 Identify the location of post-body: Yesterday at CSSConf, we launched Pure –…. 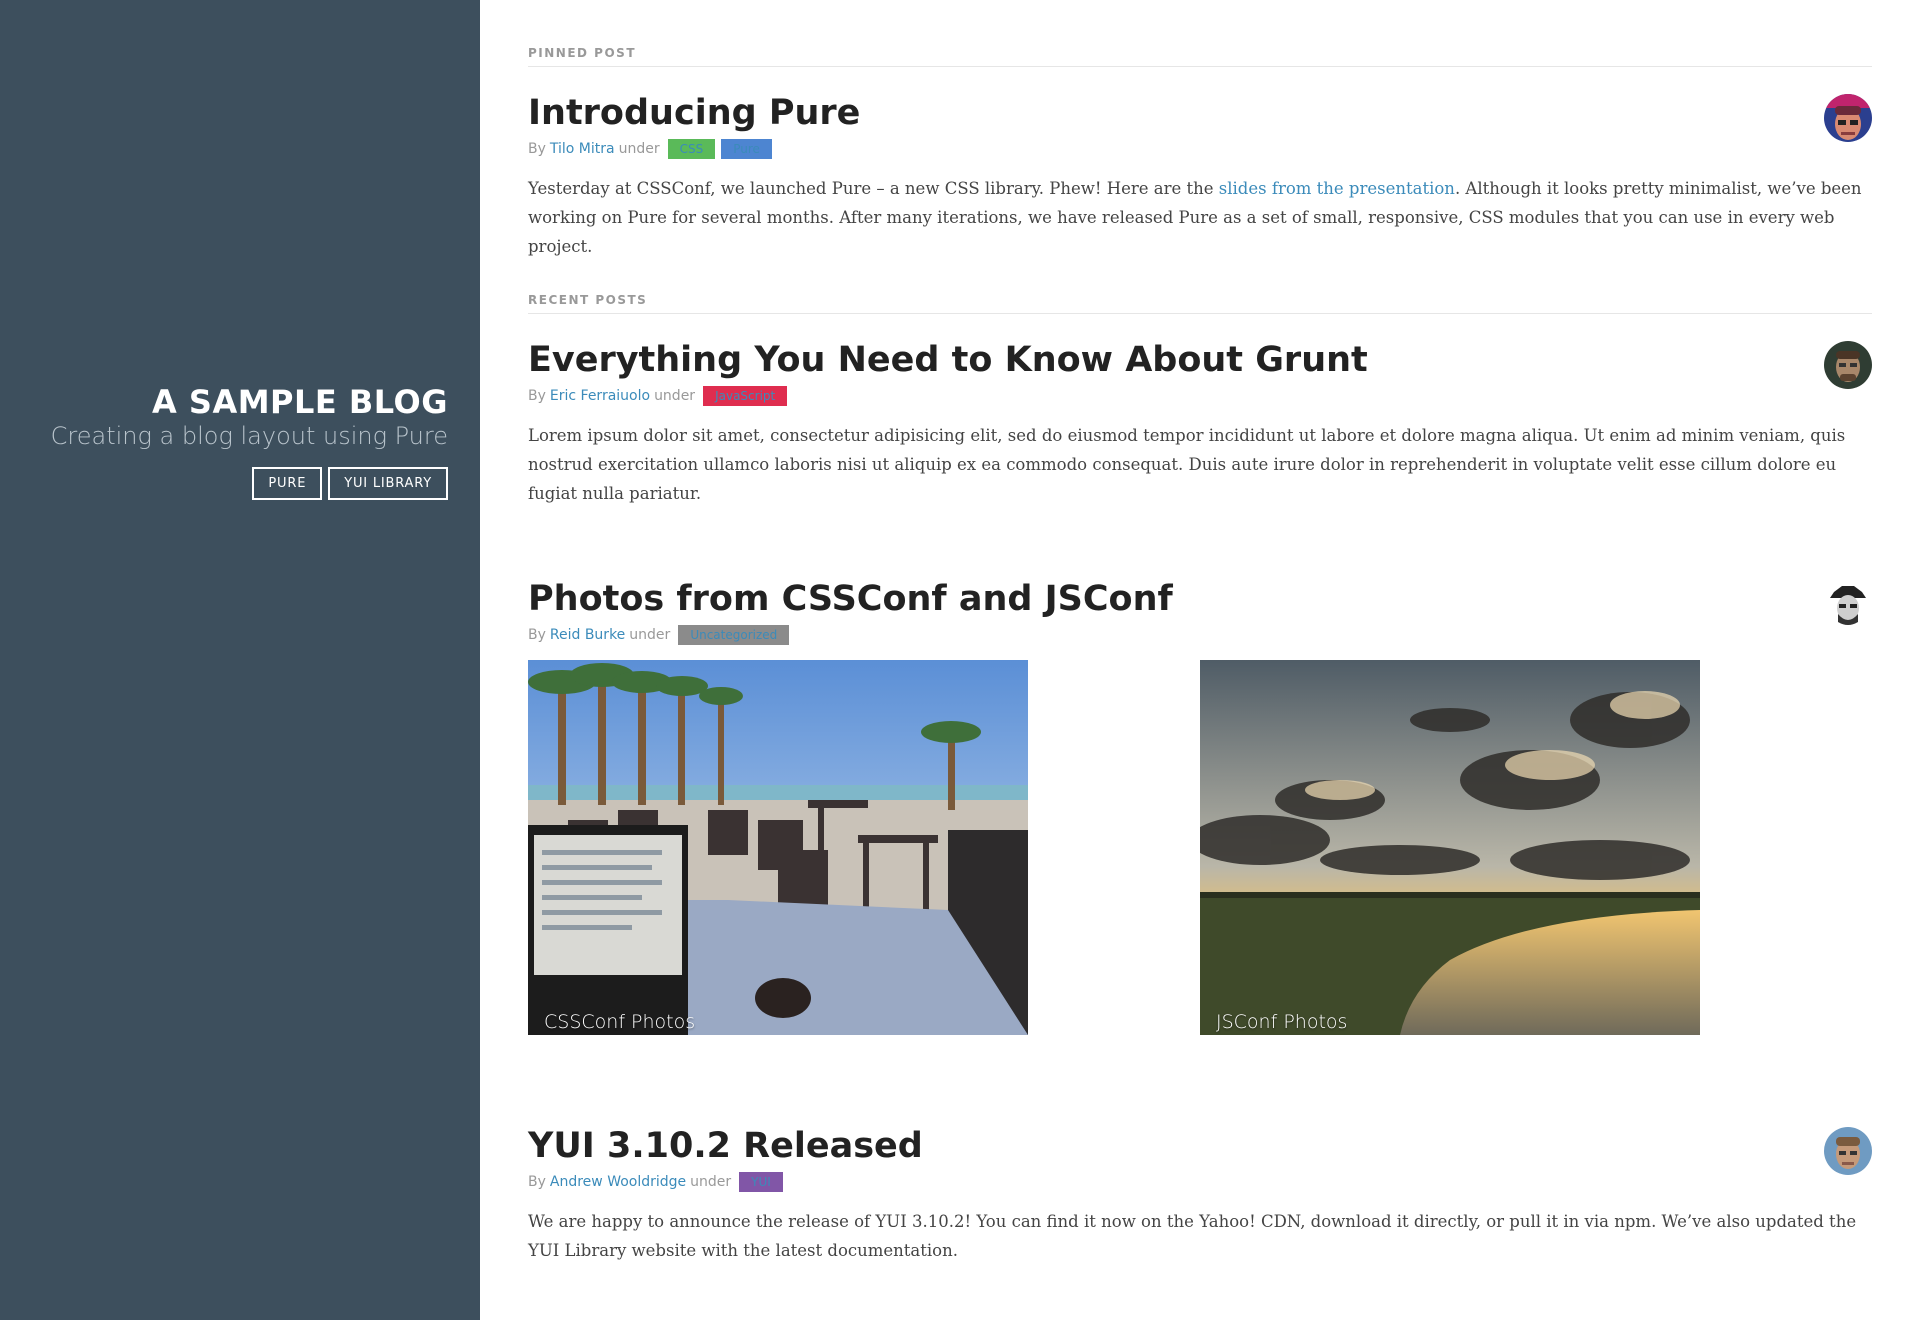
(1200, 217).